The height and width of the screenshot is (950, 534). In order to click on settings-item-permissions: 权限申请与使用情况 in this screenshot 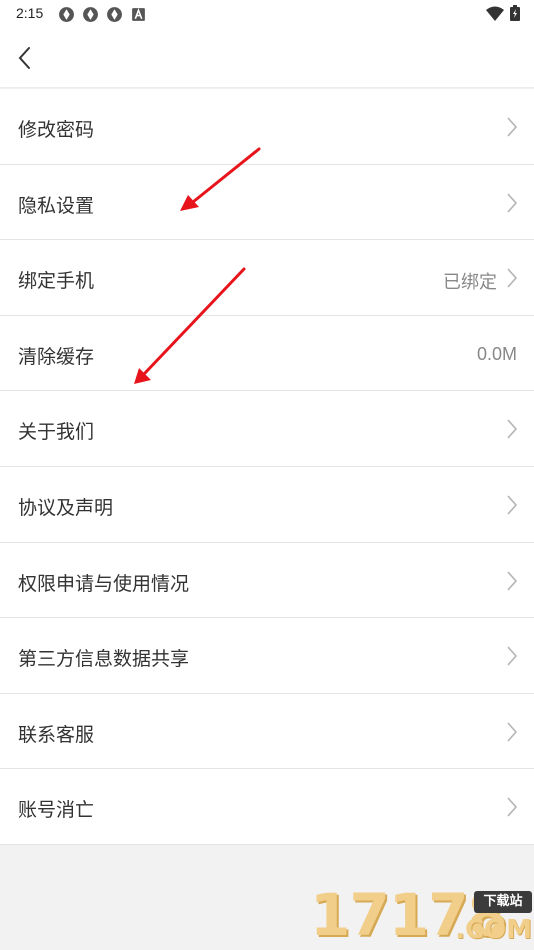, I will do `click(267, 580)`.